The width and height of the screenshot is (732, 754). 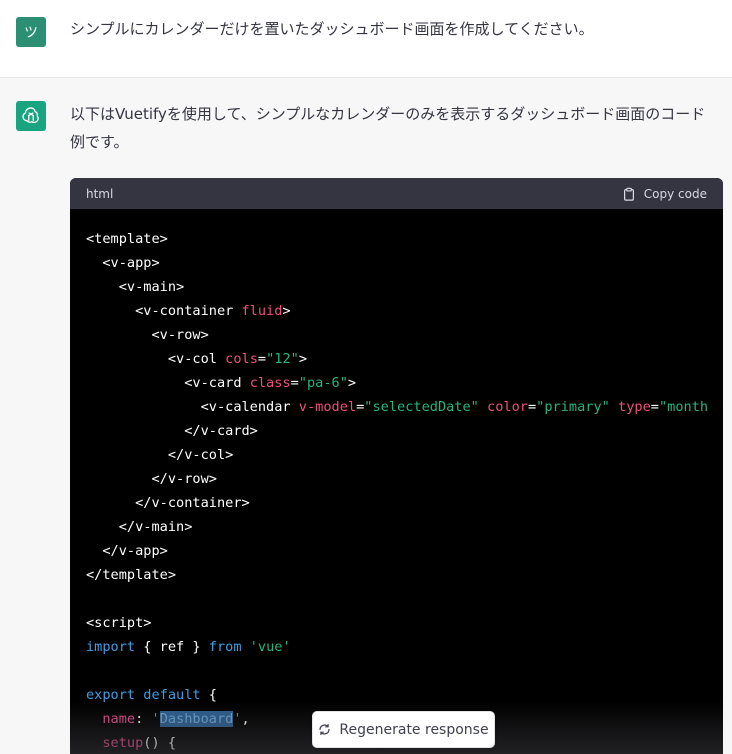 What do you see at coordinates (573, 407) in the screenshot?
I see `code-token: "primary"` at bounding box center [573, 407].